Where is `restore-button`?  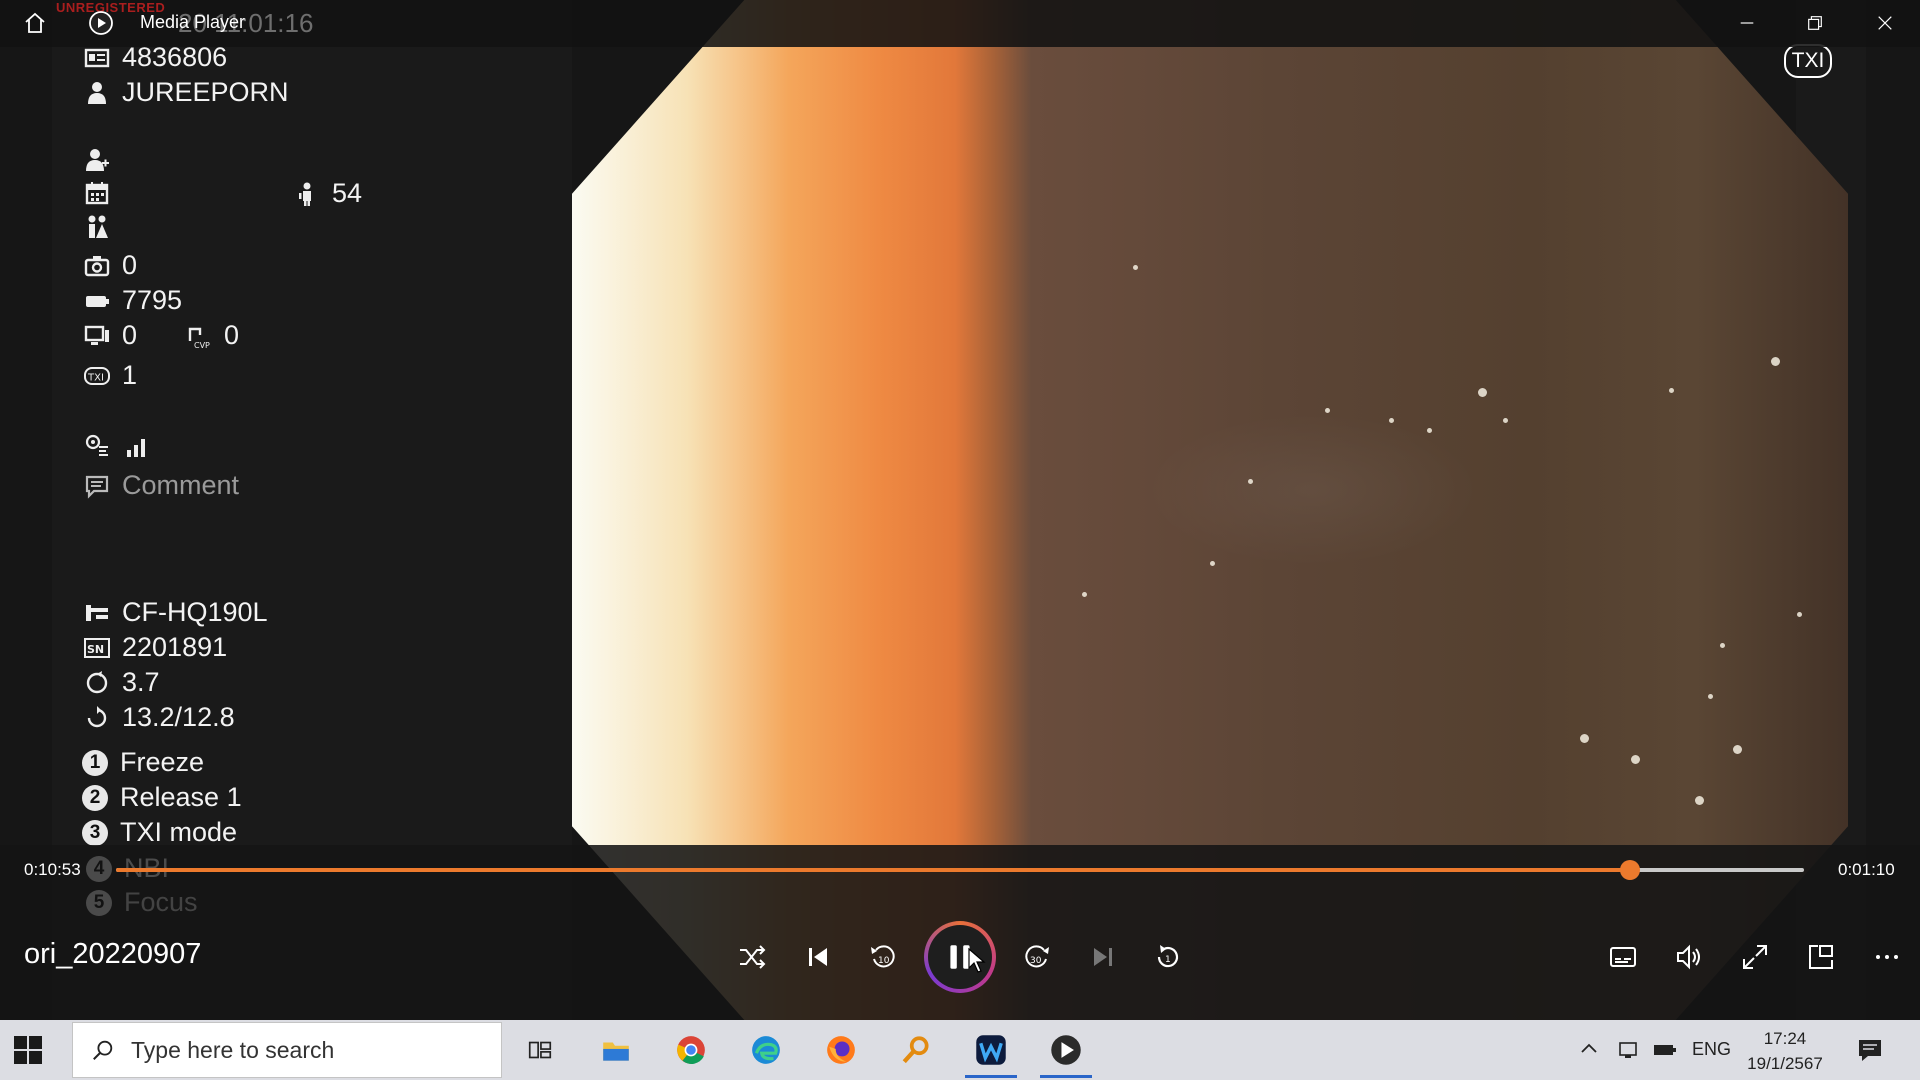
restore-button is located at coordinates (1815, 23).